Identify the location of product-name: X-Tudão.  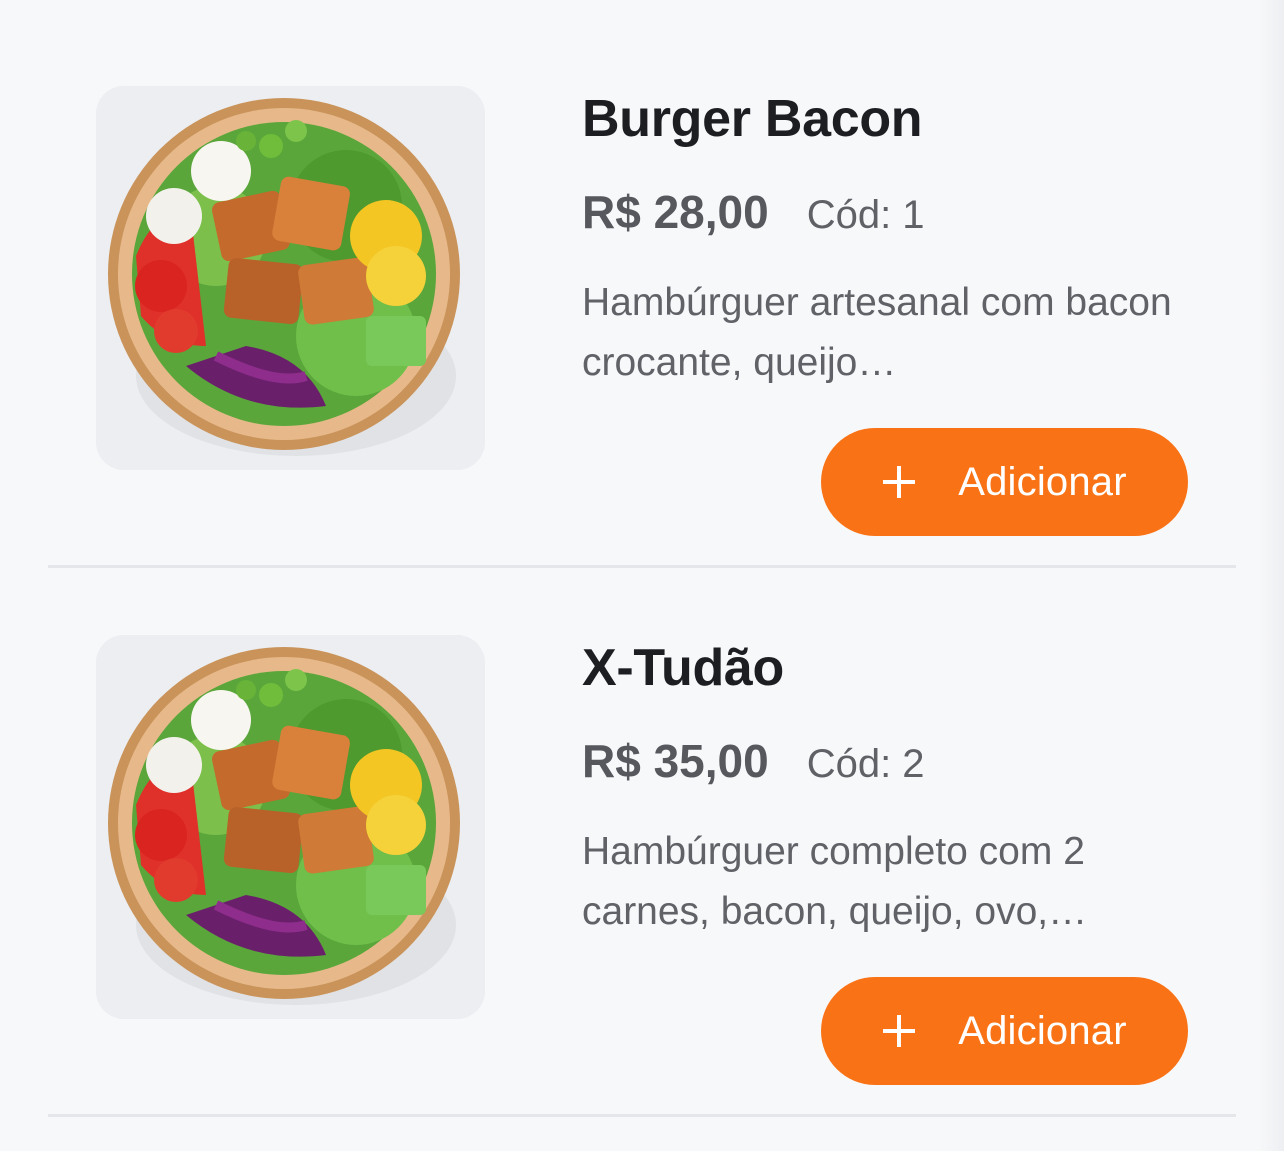
(683, 668).